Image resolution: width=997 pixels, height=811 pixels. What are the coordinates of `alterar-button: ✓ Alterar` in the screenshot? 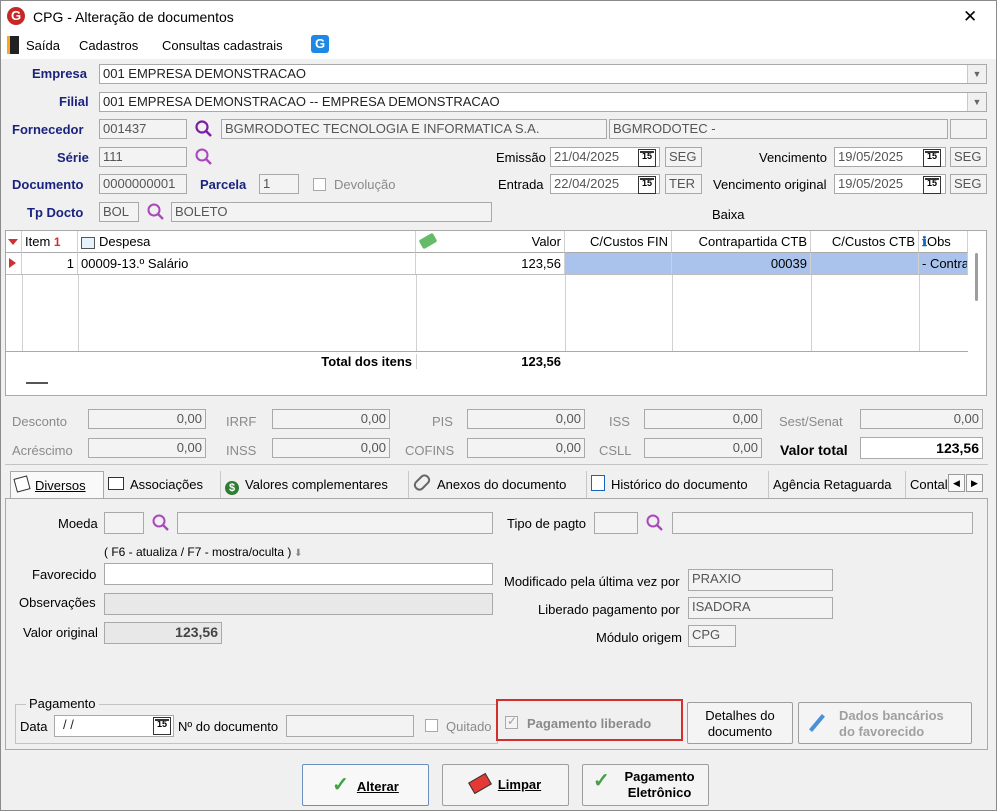 It's located at (365, 785).